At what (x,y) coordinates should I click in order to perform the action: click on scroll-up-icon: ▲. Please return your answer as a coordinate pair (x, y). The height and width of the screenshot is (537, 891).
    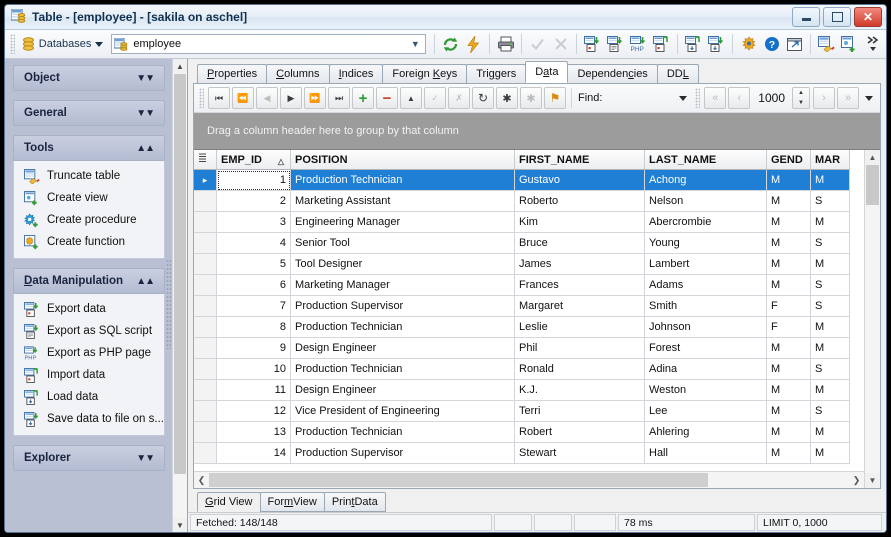
    Looking at the image, I should click on (872, 157).